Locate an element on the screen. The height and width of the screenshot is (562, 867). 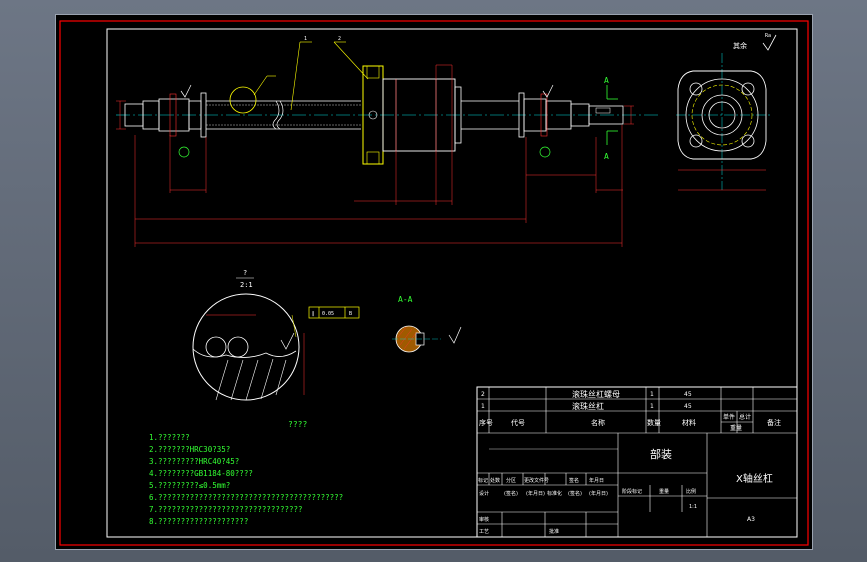
header-weight: 重量 is located at coordinates (736, 428).